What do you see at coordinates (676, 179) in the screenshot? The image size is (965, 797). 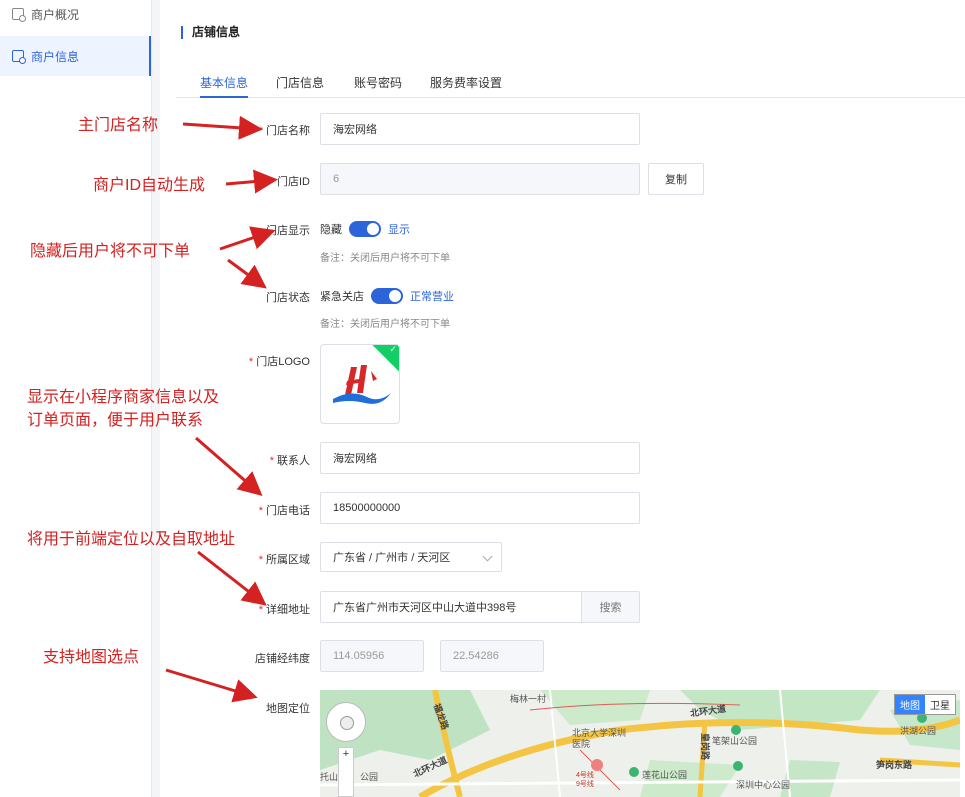 I see `copy-button: 复制` at bounding box center [676, 179].